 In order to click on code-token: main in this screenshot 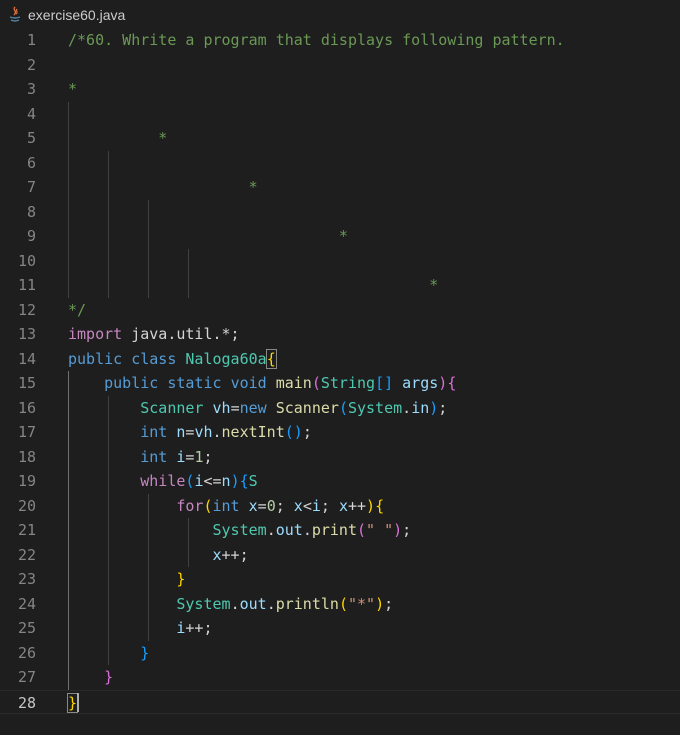, I will do `click(293, 383)`.